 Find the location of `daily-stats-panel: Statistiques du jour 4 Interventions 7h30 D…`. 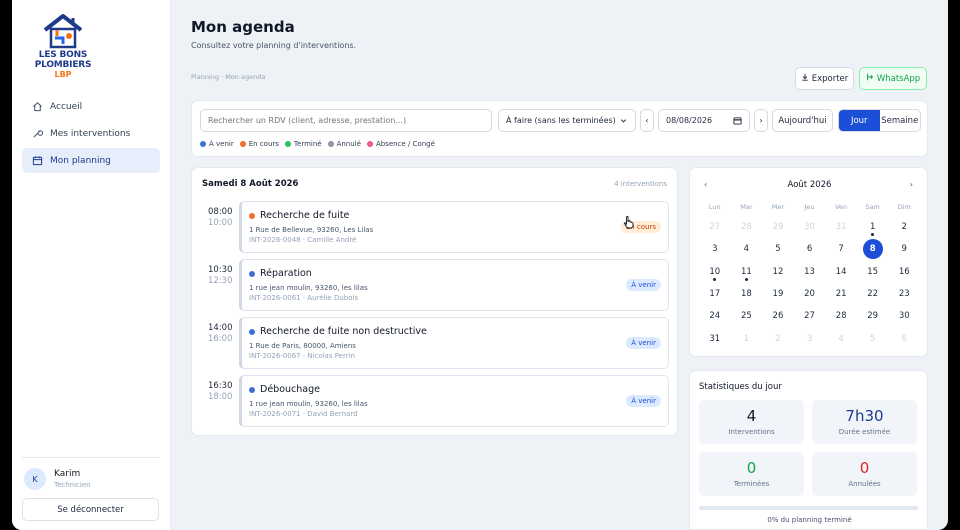

daily-stats-panel: Statistiques du jour 4 Interventions 7h30 D… is located at coordinates (808, 450).